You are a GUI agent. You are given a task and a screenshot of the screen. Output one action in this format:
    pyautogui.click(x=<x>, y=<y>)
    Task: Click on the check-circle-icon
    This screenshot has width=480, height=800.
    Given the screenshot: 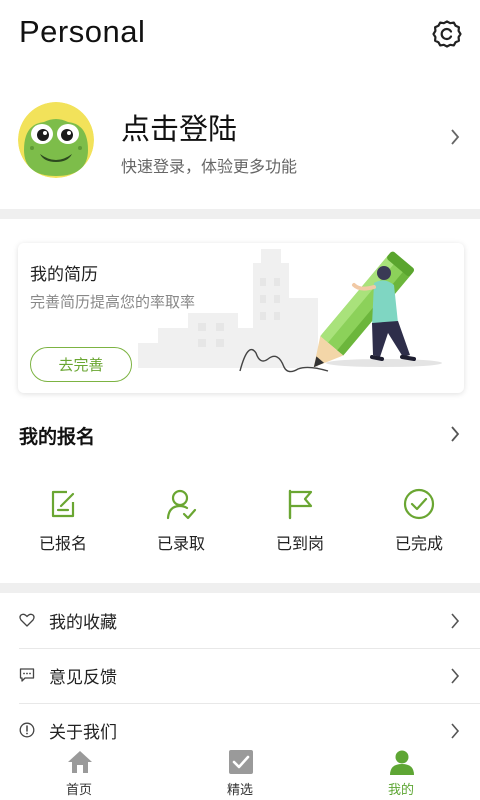 What is the action you would take?
    pyautogui.click(x=419, y=504)
    